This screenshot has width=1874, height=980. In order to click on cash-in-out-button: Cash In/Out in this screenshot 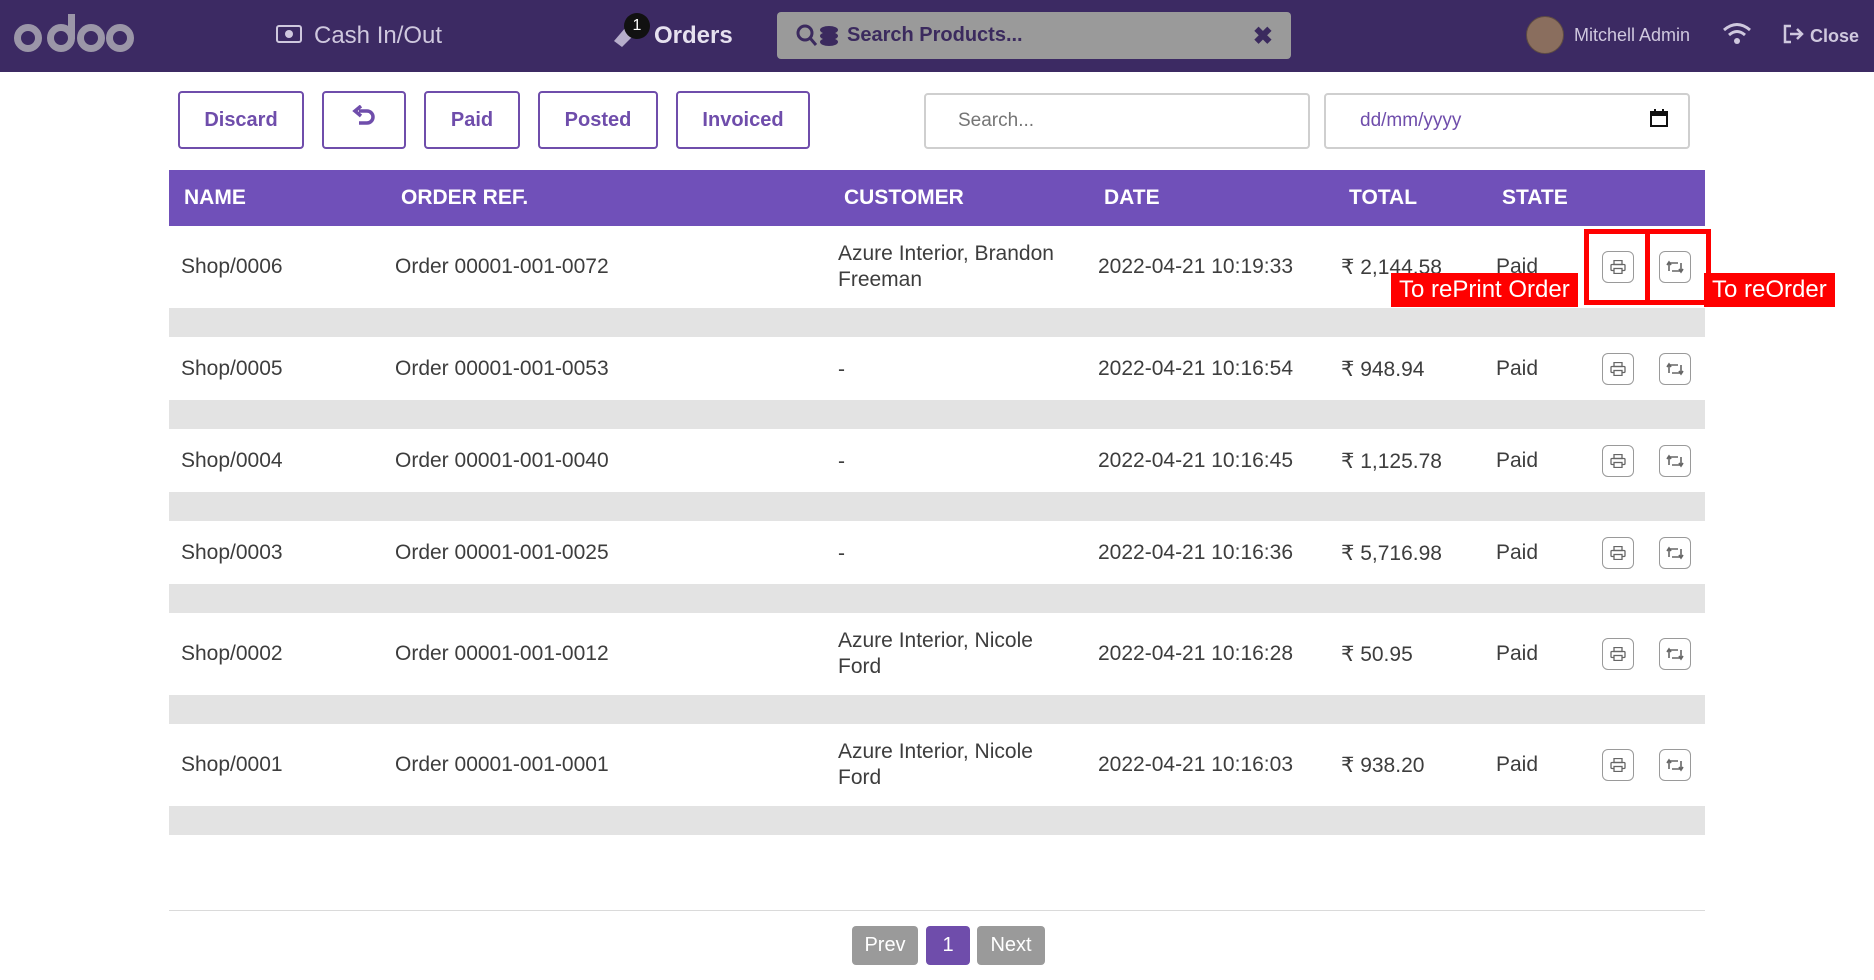, I will do `click(359, 36)`.